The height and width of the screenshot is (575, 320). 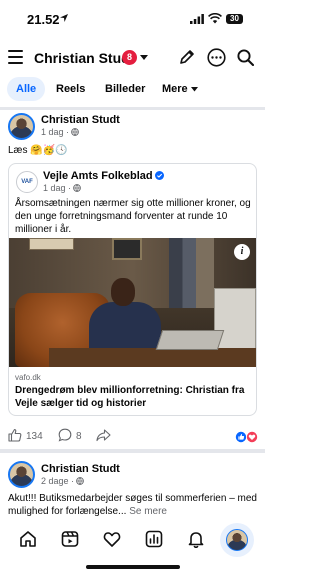 I want to click on reaction-summary-icon, so click(x=248, y=437).